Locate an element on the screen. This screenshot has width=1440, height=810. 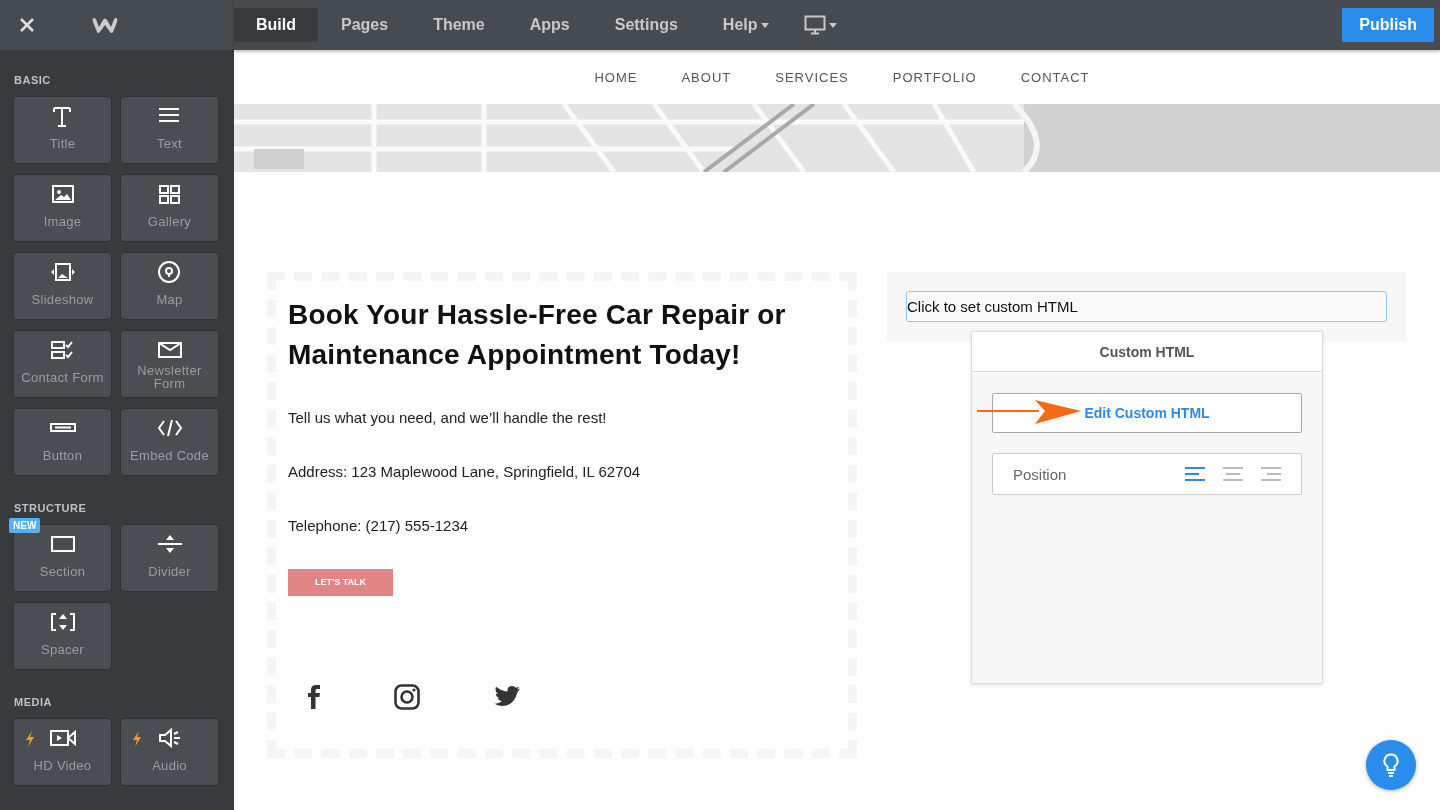
nav-tab: Help is located at coordinates (745, 25).